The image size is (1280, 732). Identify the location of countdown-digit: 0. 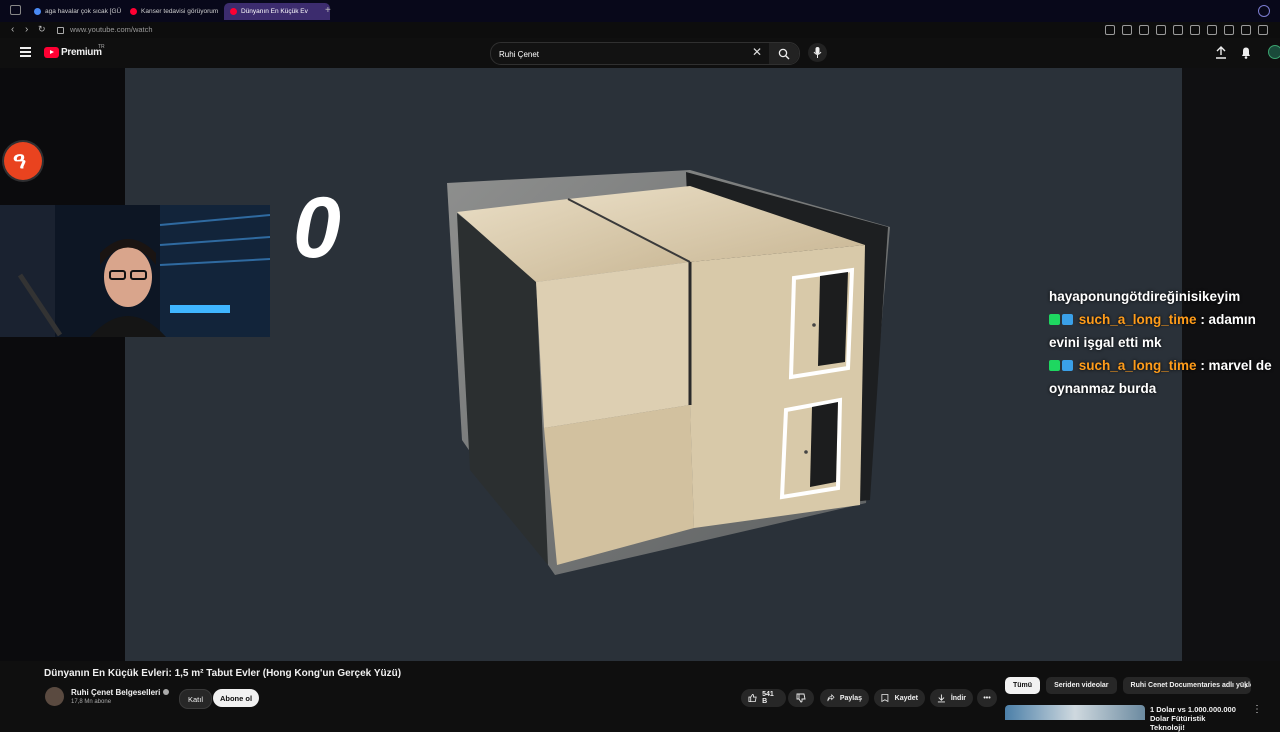
(317, 228).